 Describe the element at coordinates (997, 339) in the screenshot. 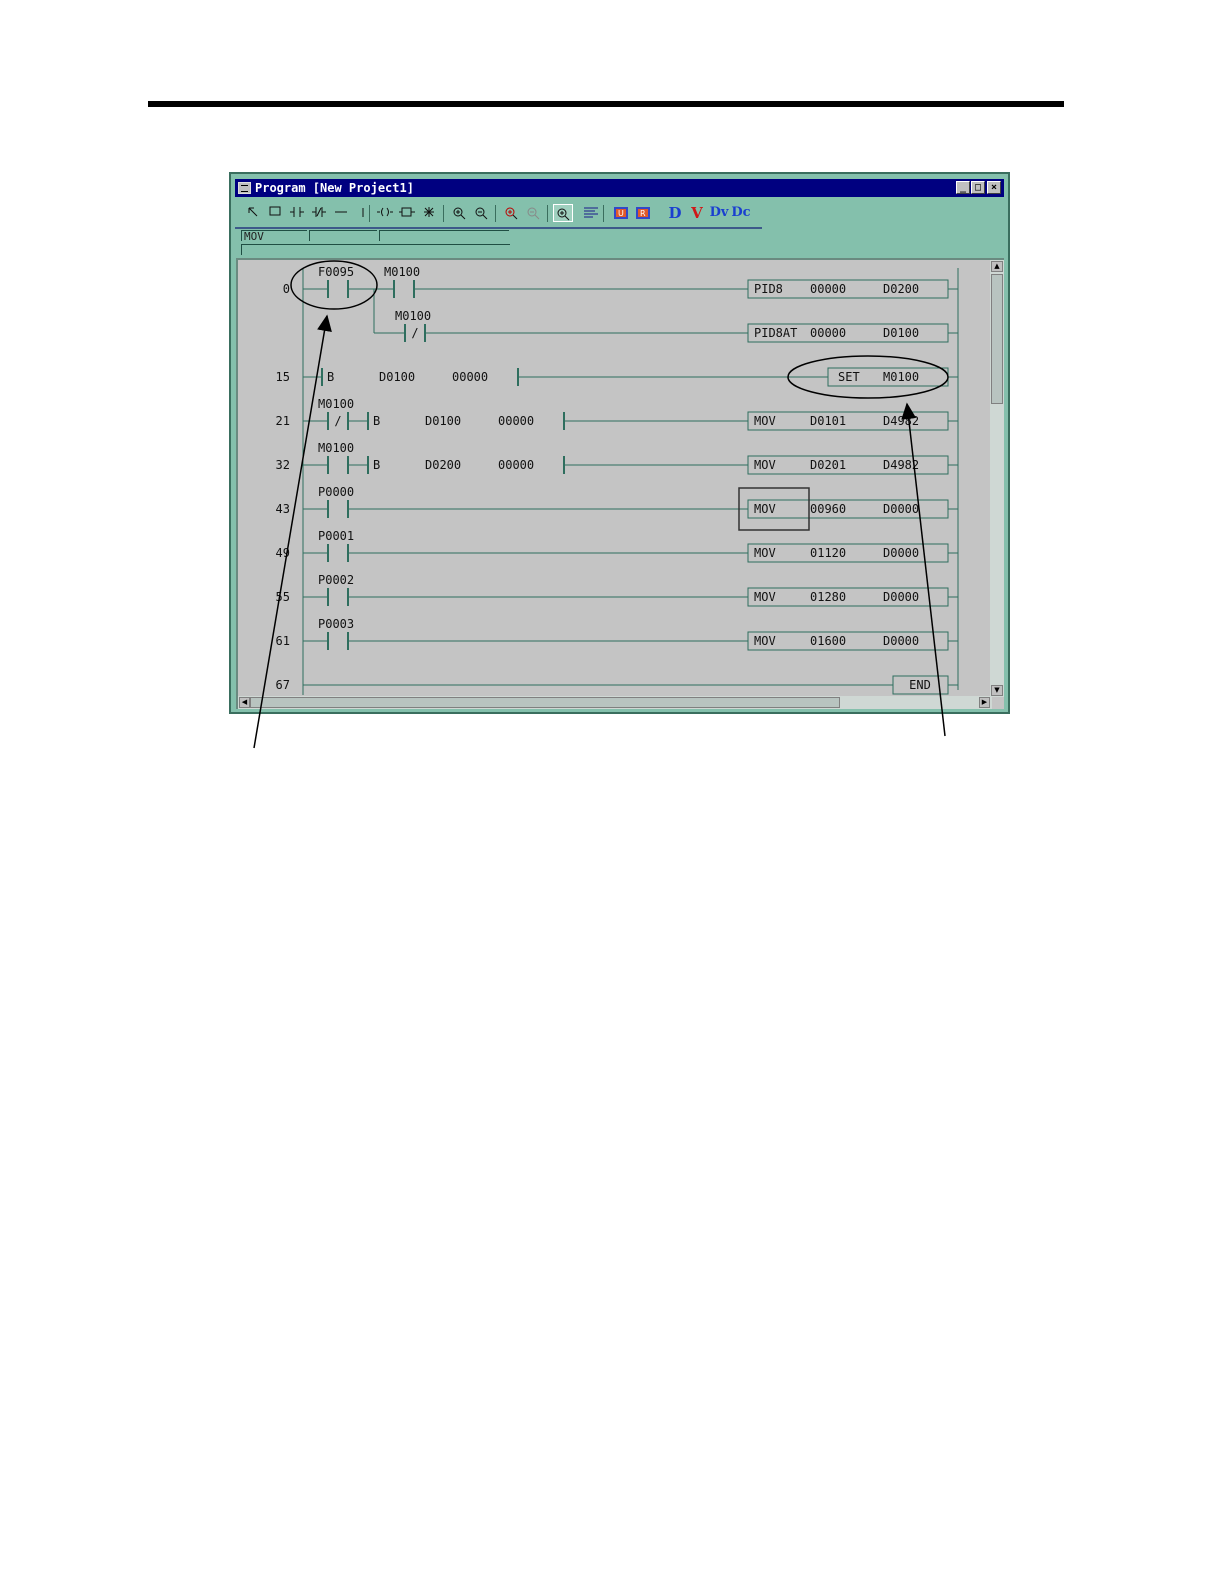

I see `vertical-scroll-thumb` at that location.